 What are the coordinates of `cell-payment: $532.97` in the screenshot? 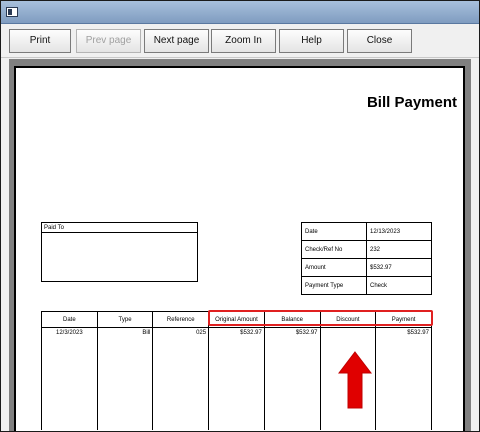 It's located at (403, 378).